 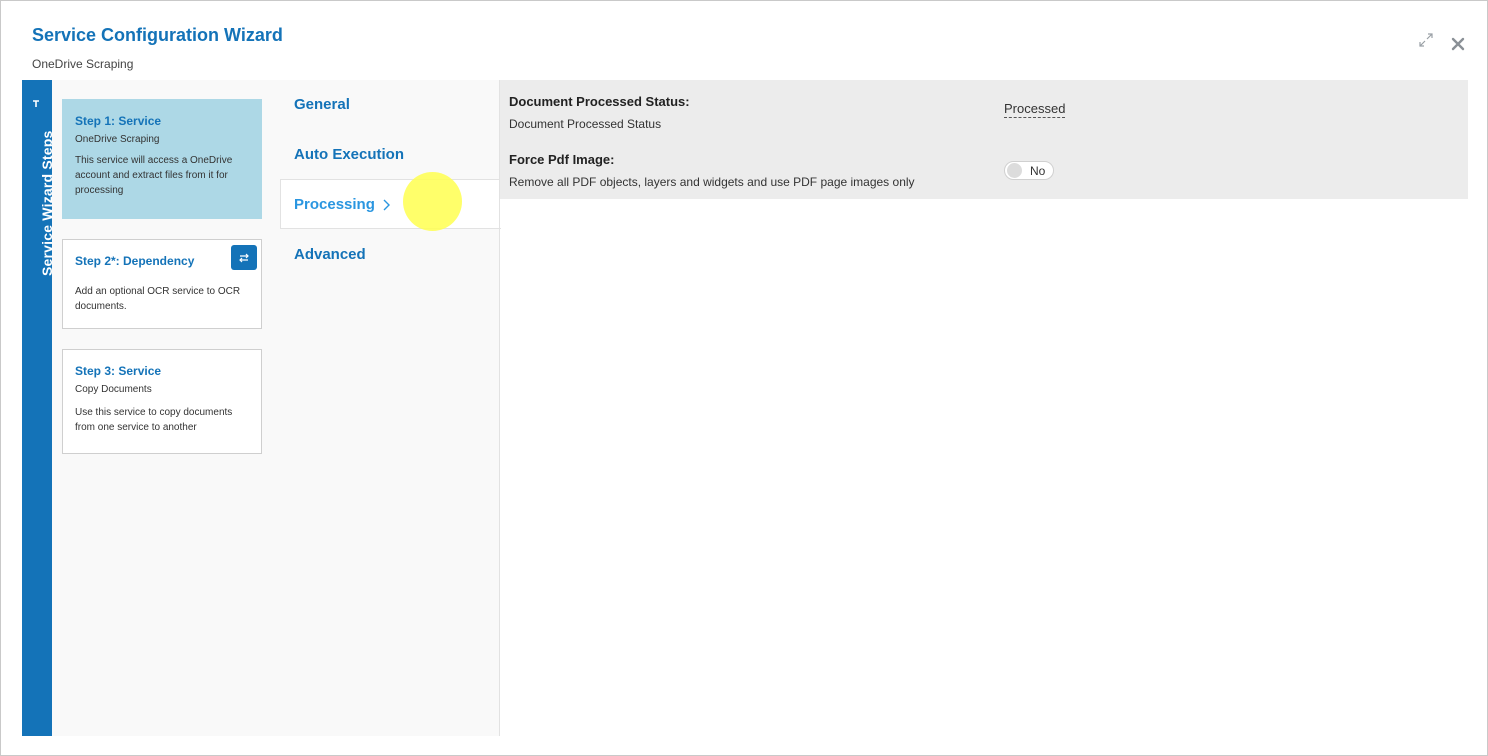 I want to click on toggle-knob, so click(x=1014, y=170).